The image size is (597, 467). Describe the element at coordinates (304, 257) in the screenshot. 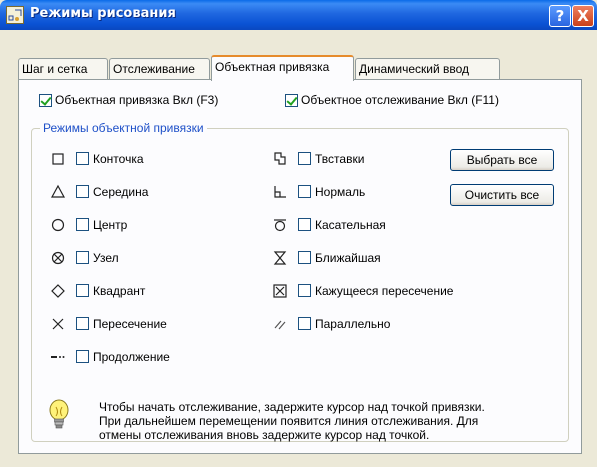

I see `nearest-checkbox` at that location.